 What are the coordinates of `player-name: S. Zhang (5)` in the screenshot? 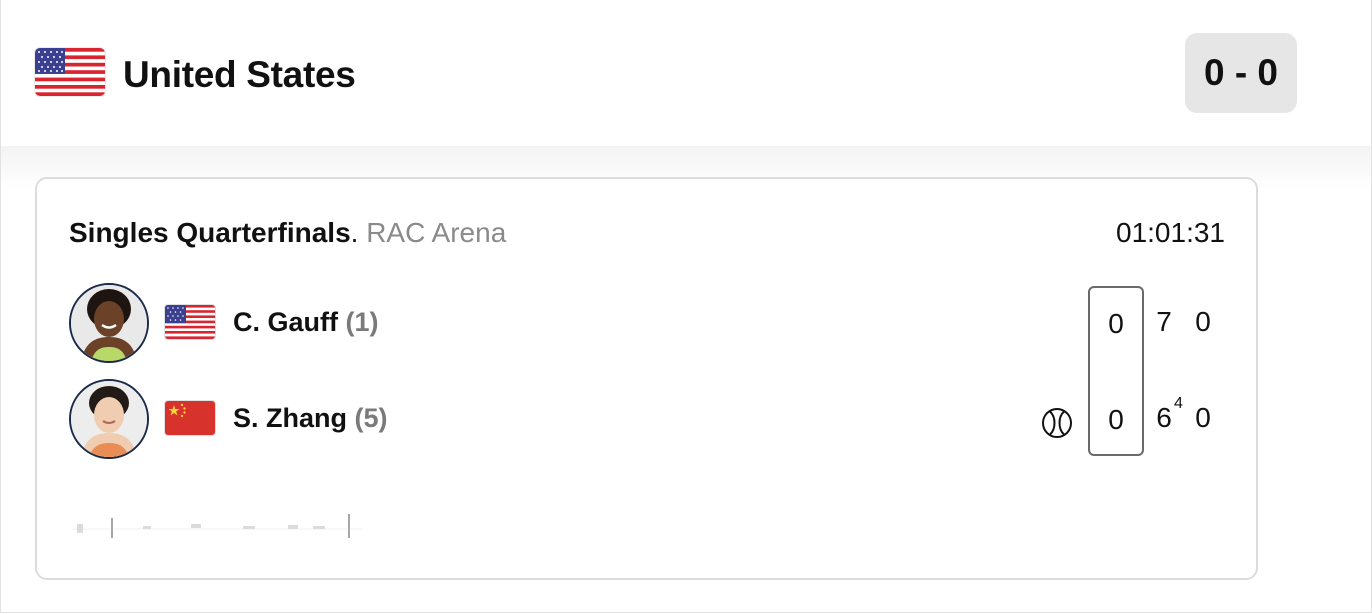 It's located at (310, 418).